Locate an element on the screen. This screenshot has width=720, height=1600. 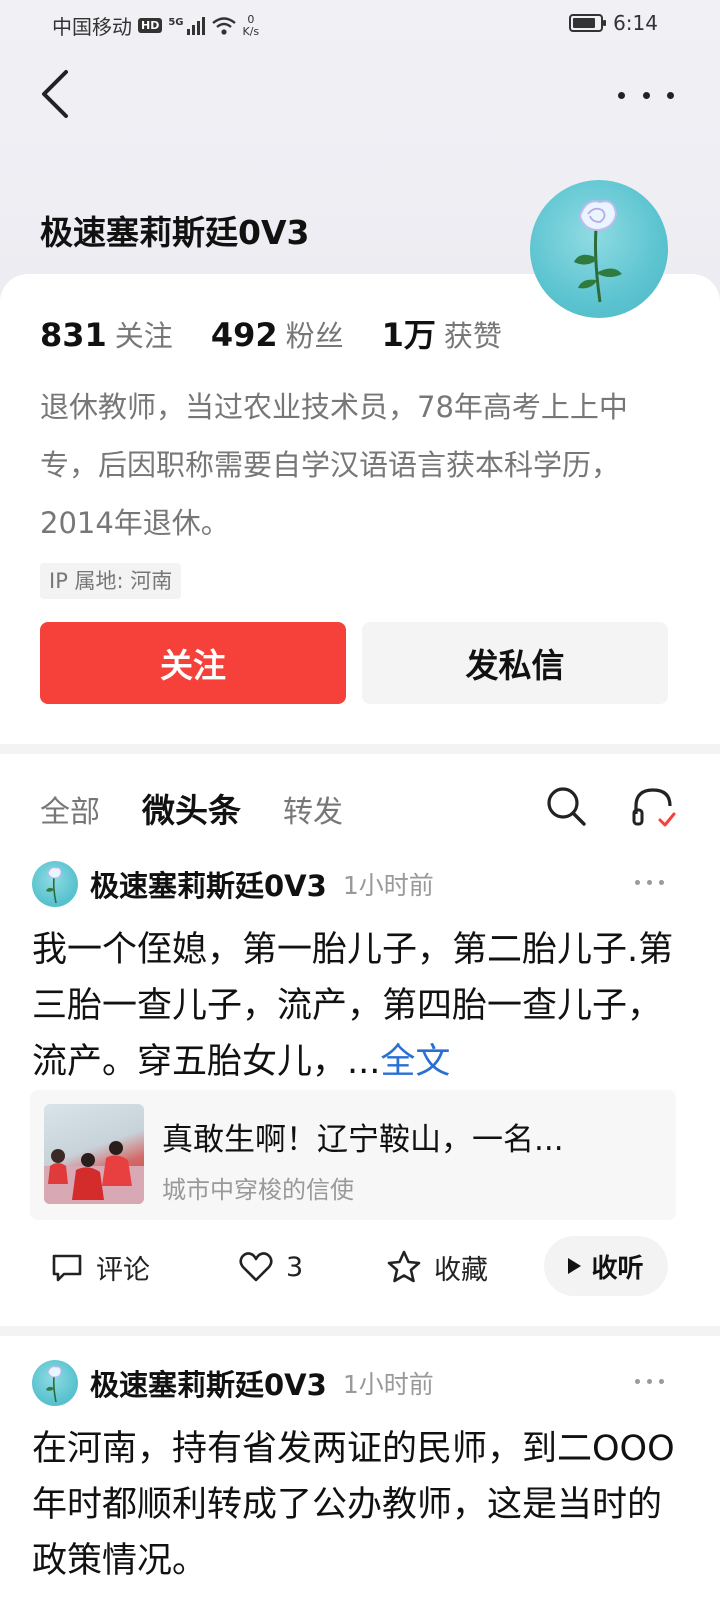
heart-icon is located at coordinates (256, 1267).